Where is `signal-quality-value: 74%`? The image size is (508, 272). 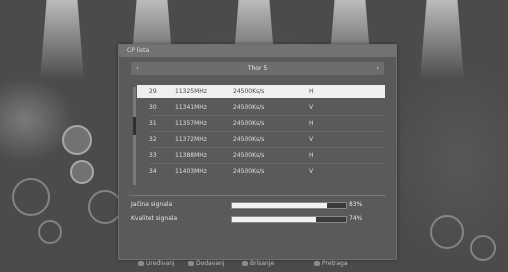
signal-quality-value: 74% is located at coordinates (356, 218).